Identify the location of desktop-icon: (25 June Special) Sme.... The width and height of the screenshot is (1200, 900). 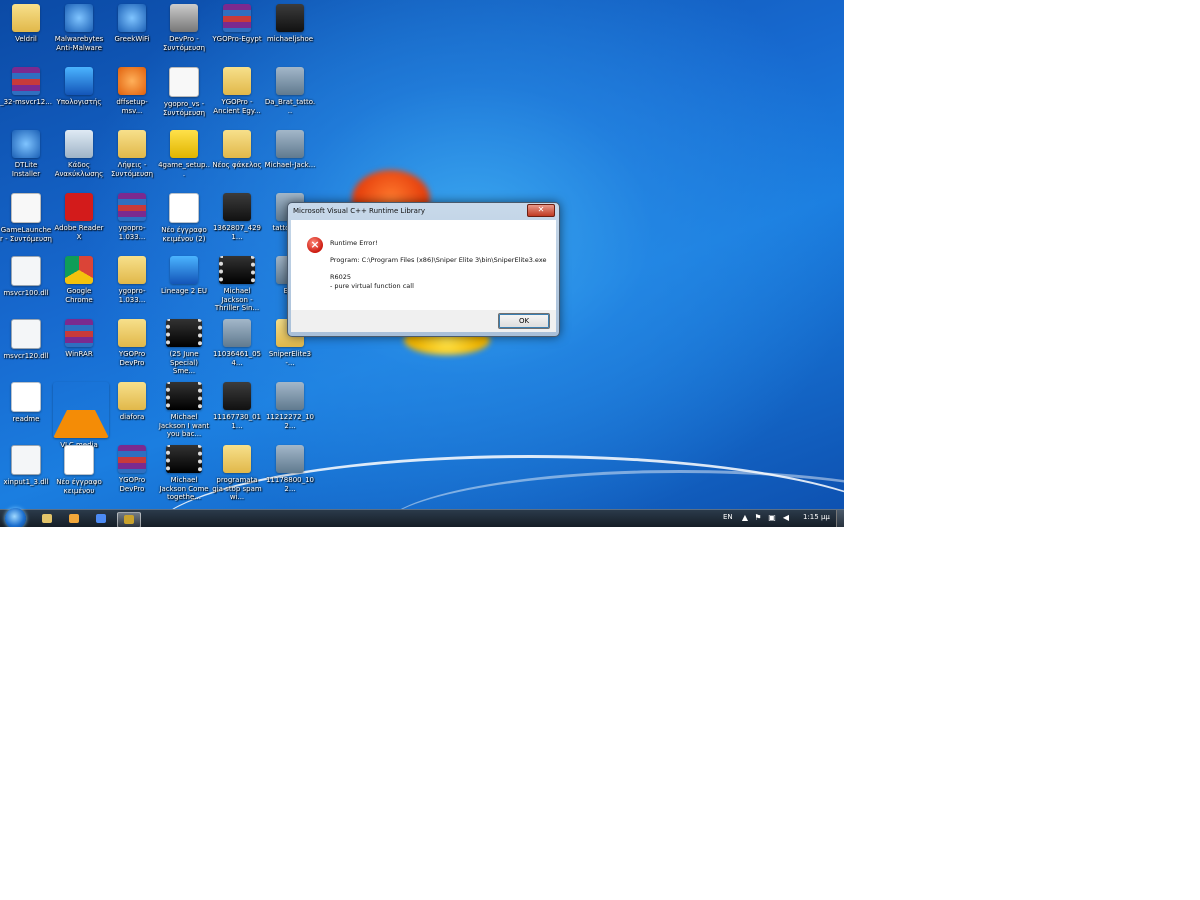
(184, 347).